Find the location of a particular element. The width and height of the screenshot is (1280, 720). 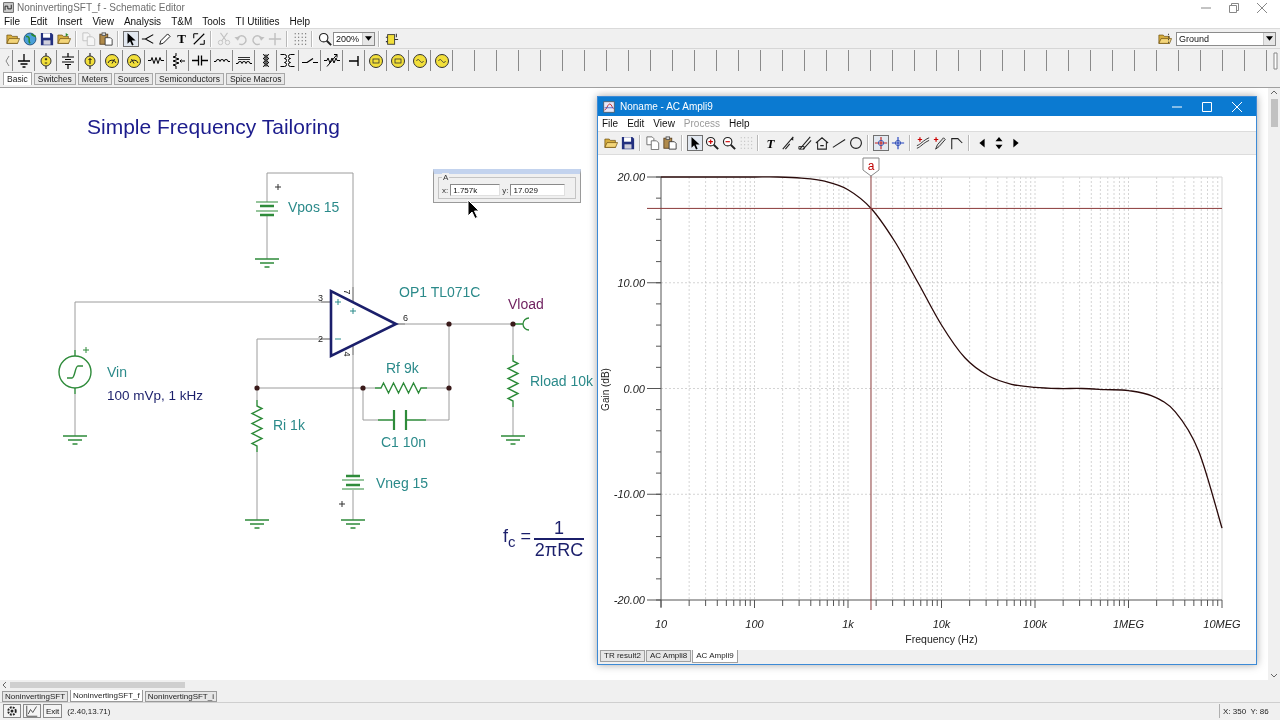

document-tab: NoninvertingSFT_f is located at coordinates (106, 696).